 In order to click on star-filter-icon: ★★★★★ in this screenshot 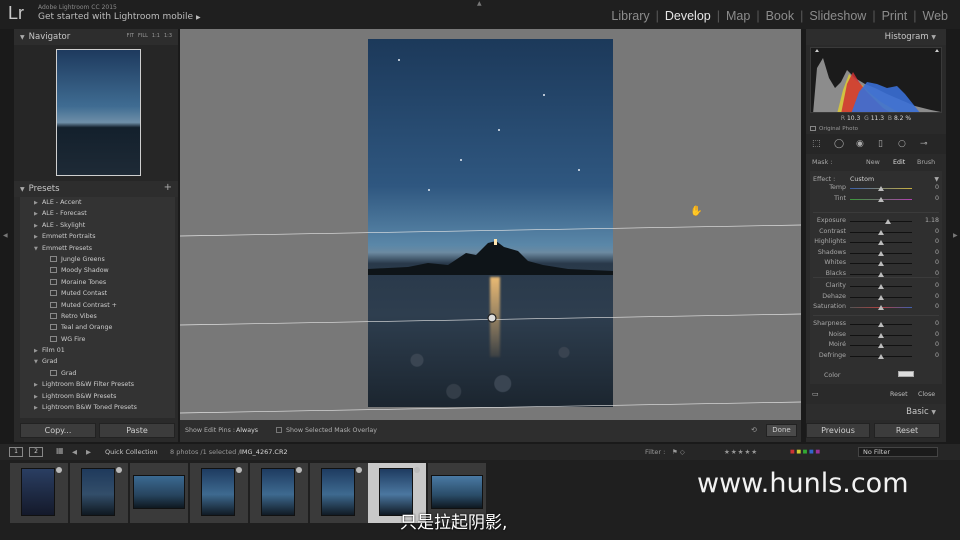, I will do `click(741, 452)`.